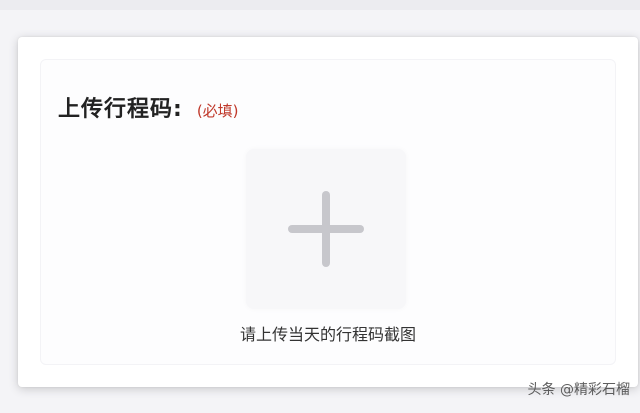 The width and height of the screenshot is (640, 413). Describe the element at coordinates (120, 109) in the screenshot. I see `form-title: 上传行程码:` at that location.